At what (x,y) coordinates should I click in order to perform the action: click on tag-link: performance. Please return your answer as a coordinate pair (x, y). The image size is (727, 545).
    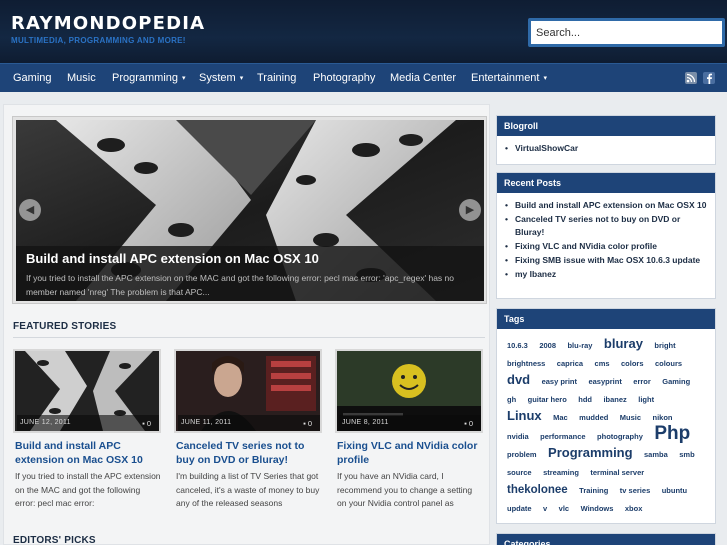
    Looking at the image, I should click on (562, 437).